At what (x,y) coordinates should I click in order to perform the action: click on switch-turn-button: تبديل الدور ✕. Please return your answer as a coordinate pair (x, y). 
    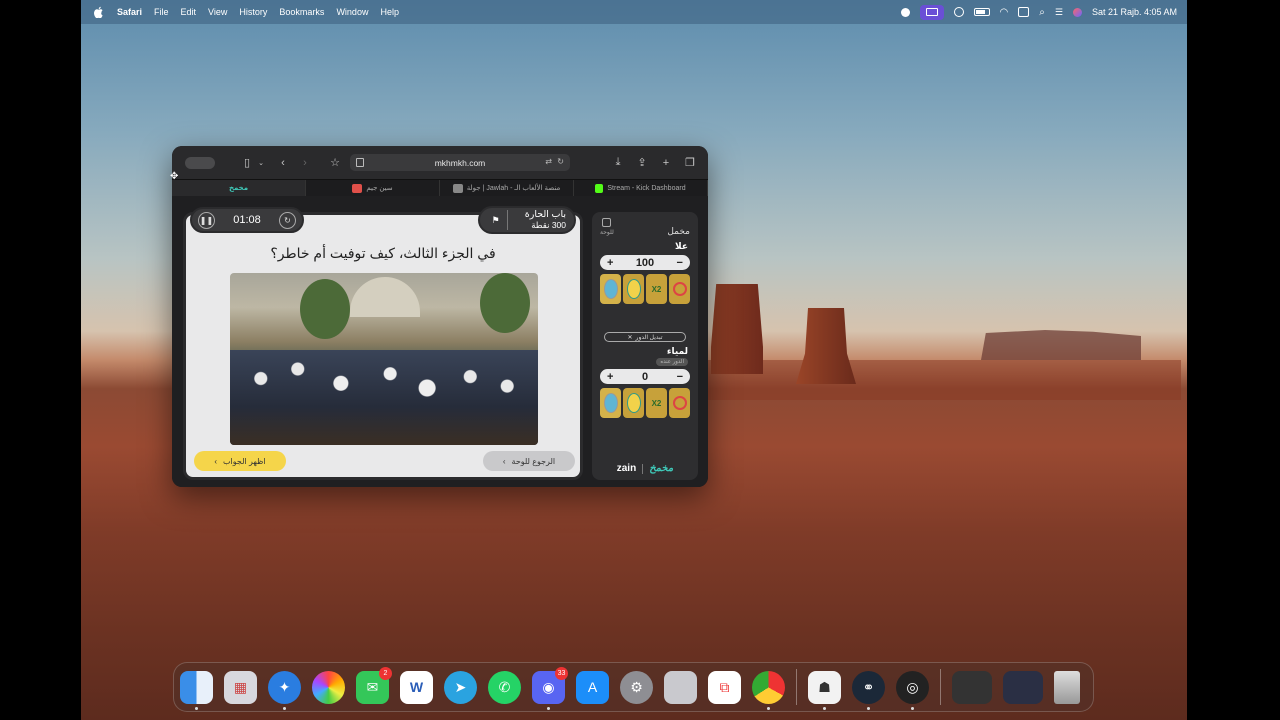
    Looking at the image, I should click on (645, 337).